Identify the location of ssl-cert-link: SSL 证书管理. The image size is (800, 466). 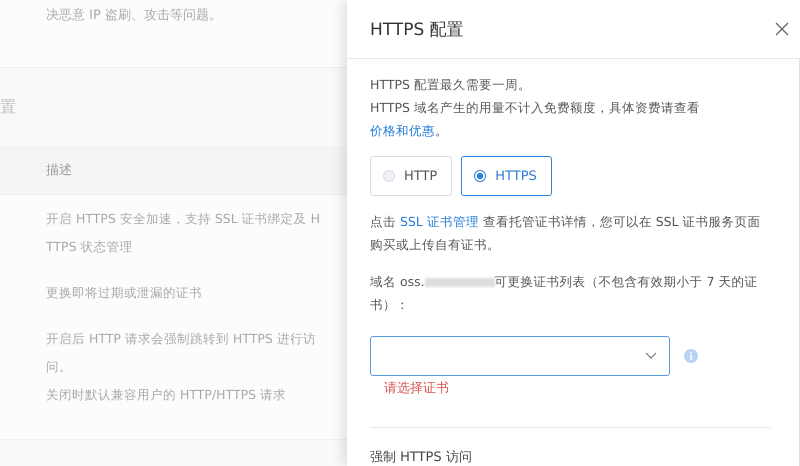
(439, 221).